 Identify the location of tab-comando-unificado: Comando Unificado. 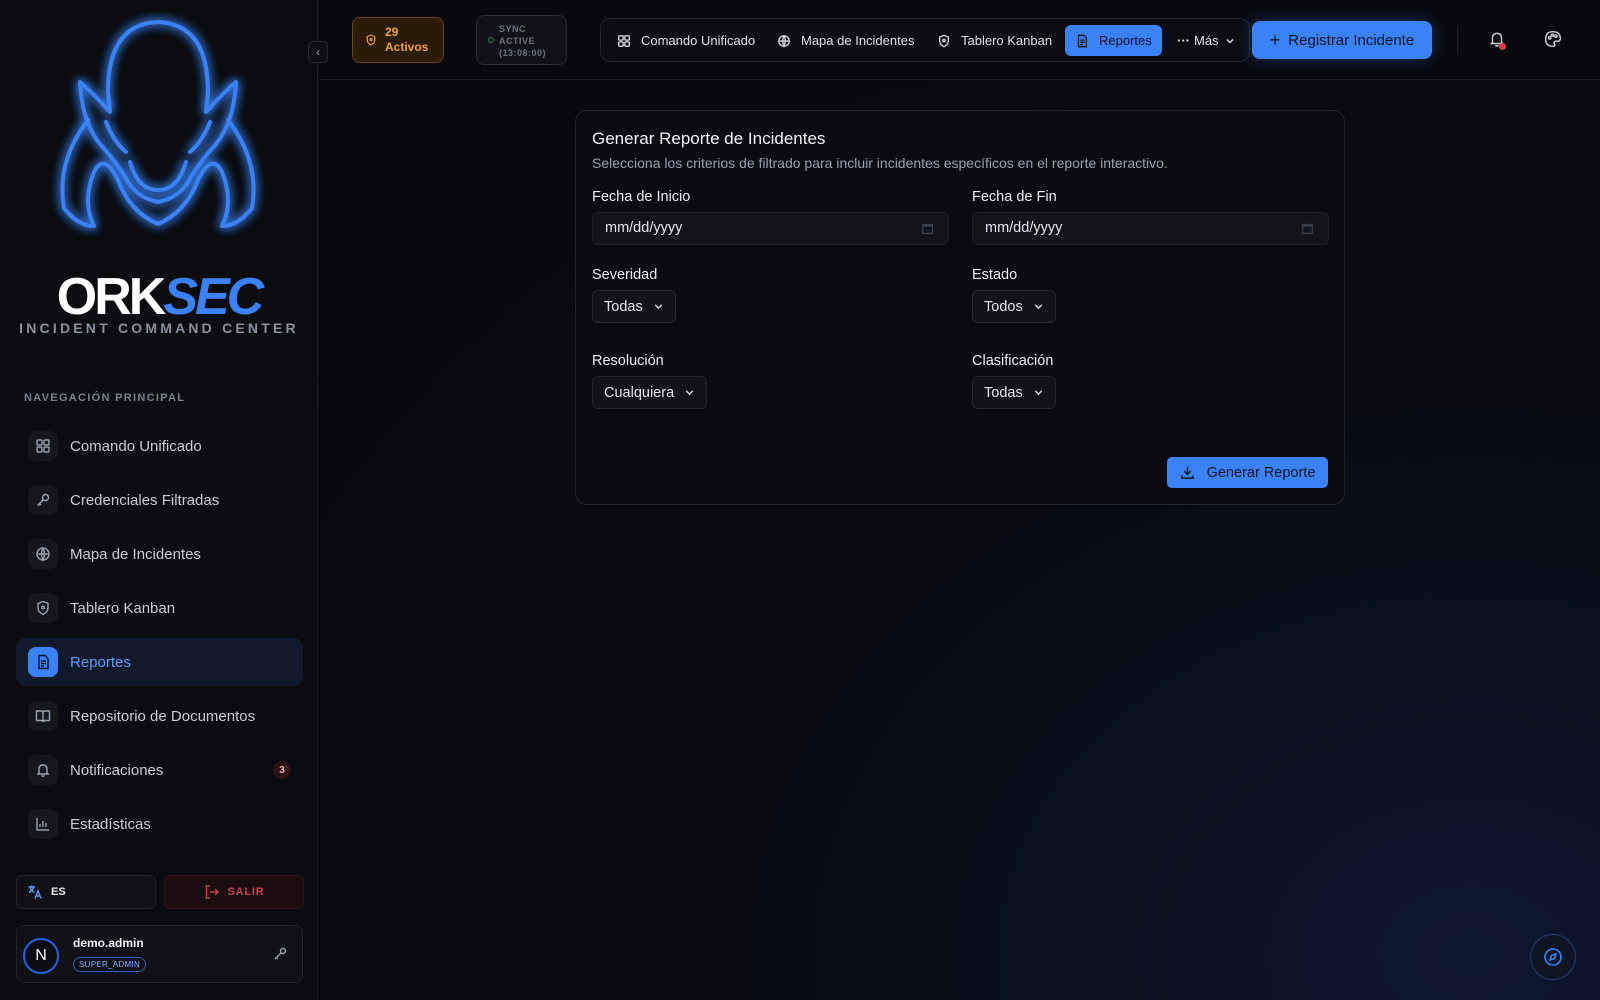
(686, 40).